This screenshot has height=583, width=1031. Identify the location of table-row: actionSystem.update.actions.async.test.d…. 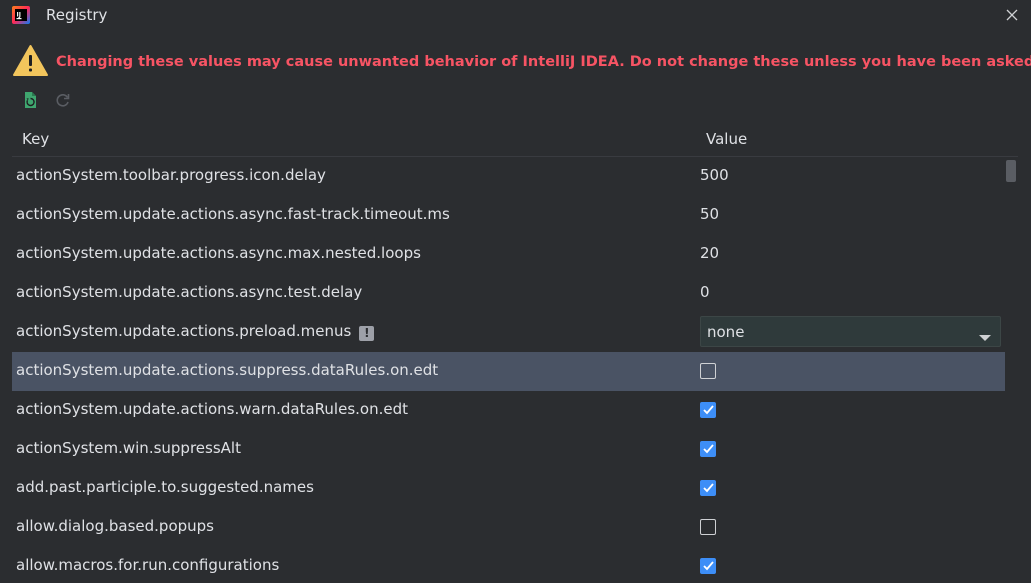
(508, 293).